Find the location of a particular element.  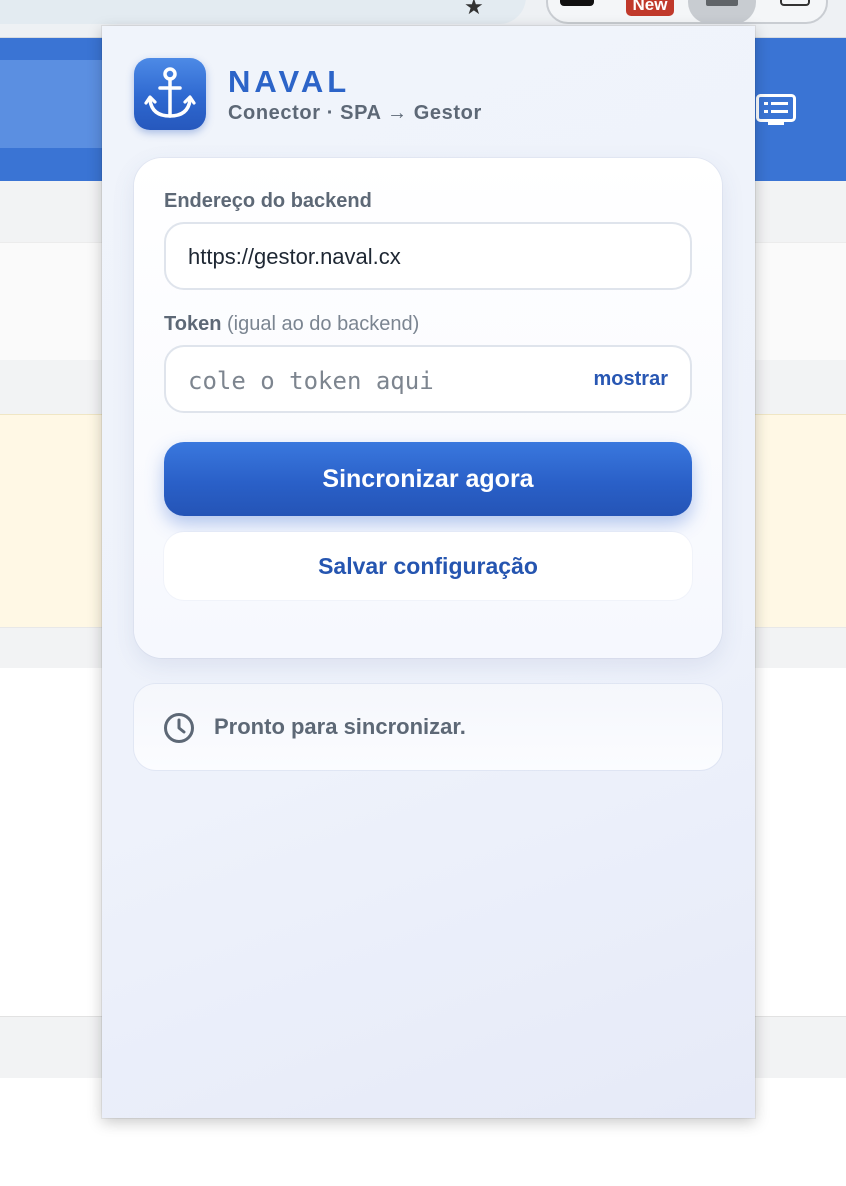

brand-title: NAVAL is located at coordinates (289, 81).